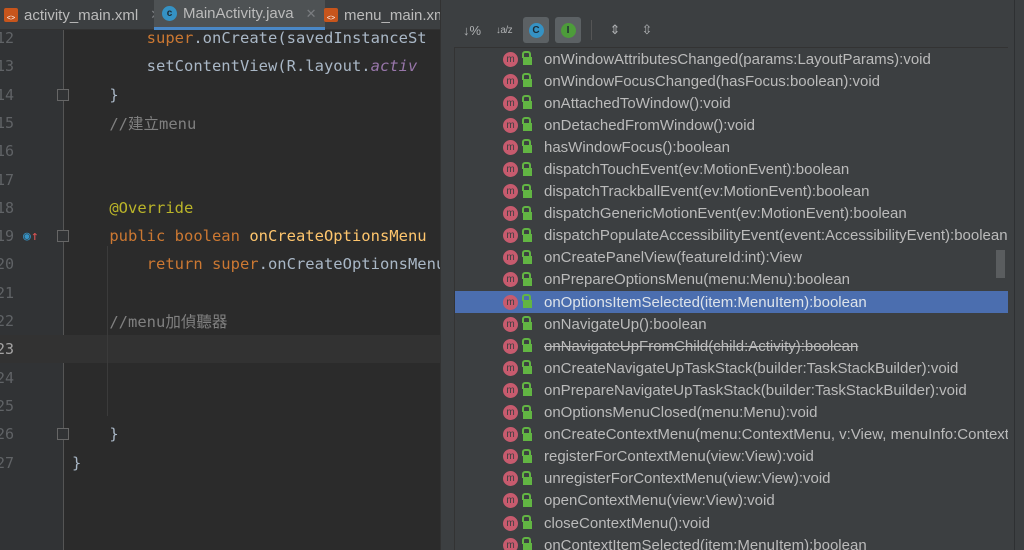 The image size is (1024, 550). What do you see at coordinates (311, 14) in the screenshot?
I see `close-icon: ✕` at bounding box center [311, 14].